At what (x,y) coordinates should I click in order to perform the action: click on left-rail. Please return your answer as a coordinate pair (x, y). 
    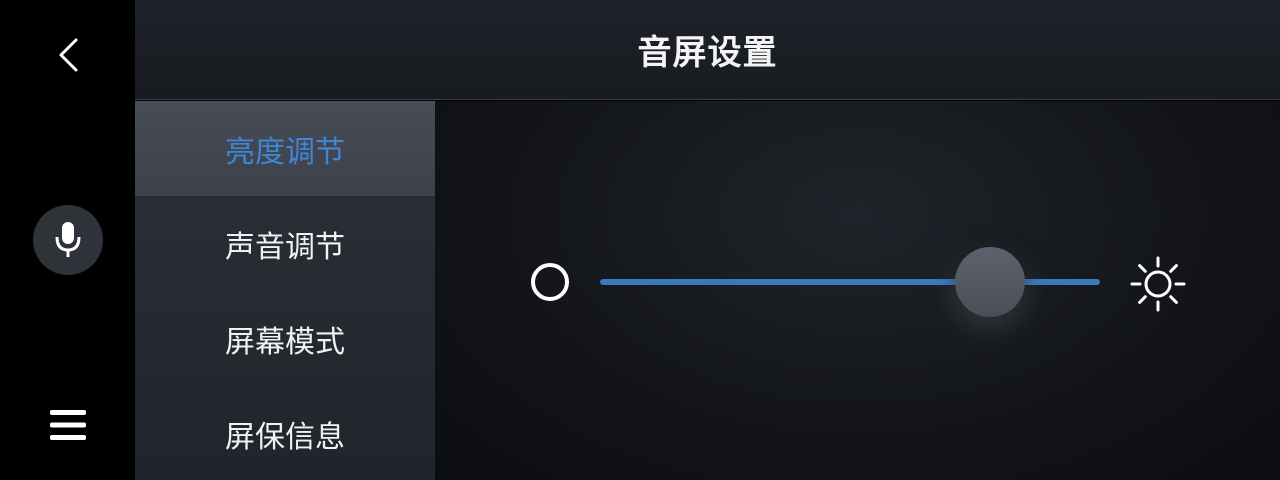
    Looking at the image, I should click on (67, 240).